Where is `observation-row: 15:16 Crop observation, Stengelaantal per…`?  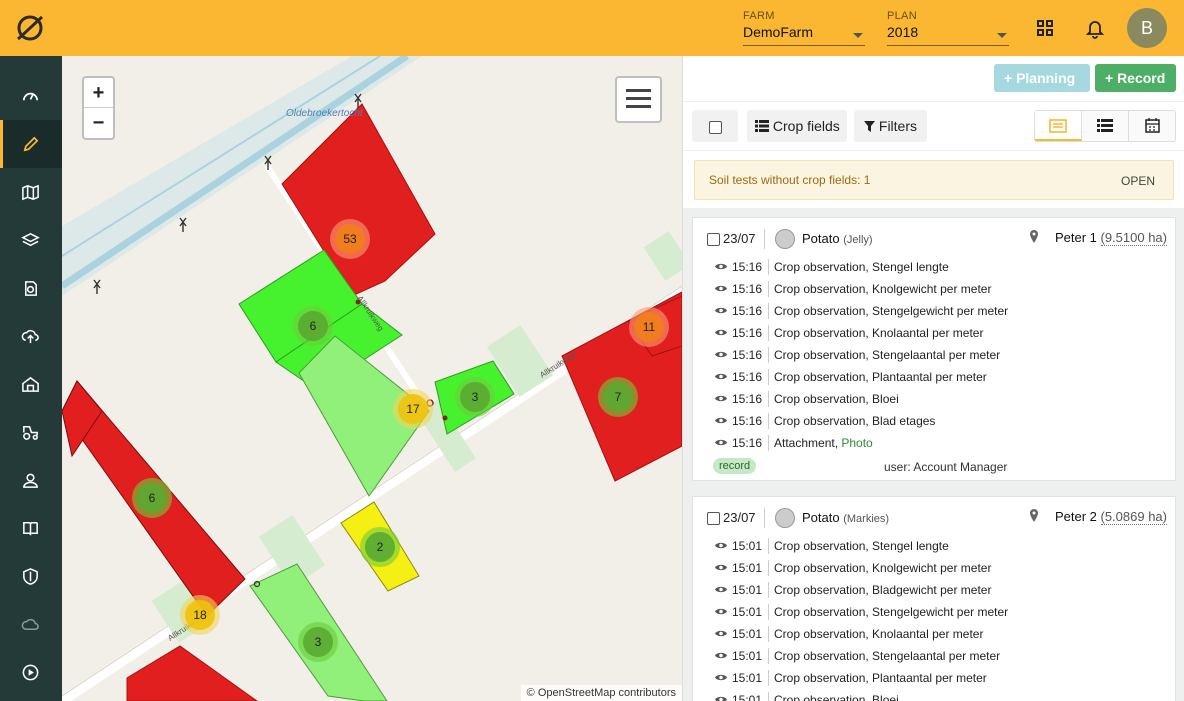
observation-row: 15:16 Crop observation, Stengelaantal per… is located at coordinates (934, 355).